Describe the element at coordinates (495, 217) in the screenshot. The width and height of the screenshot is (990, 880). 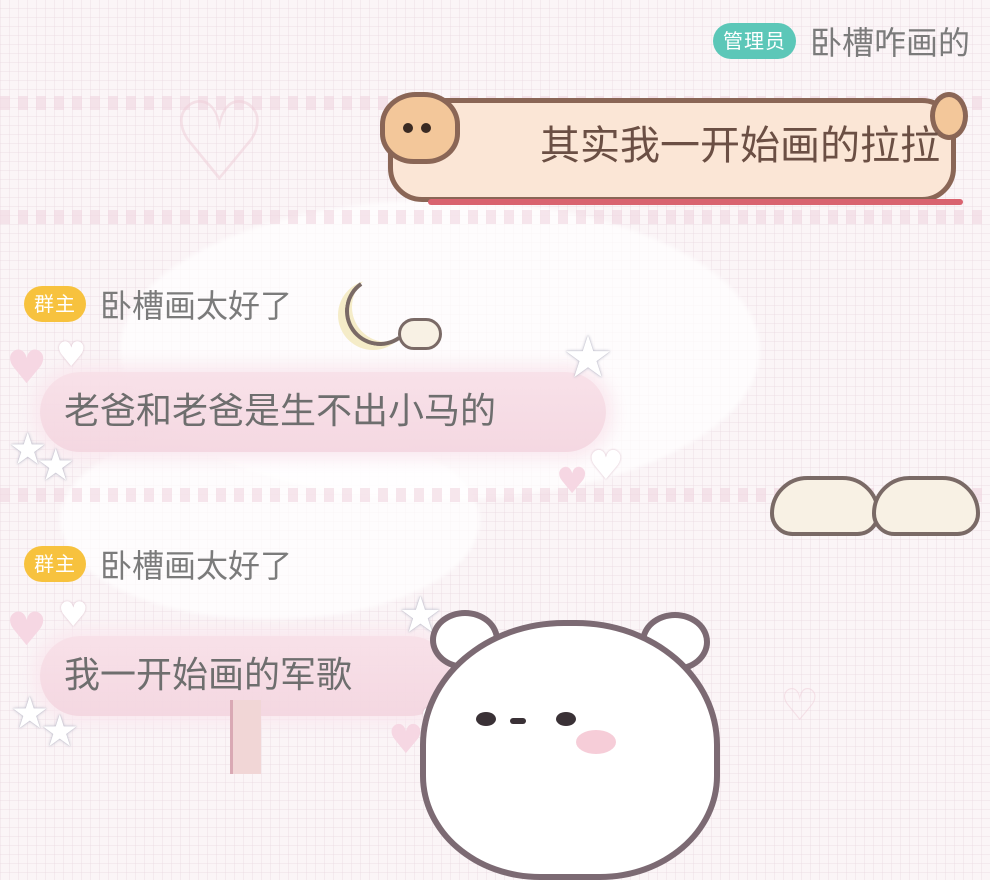
I see `background-band` at that location.